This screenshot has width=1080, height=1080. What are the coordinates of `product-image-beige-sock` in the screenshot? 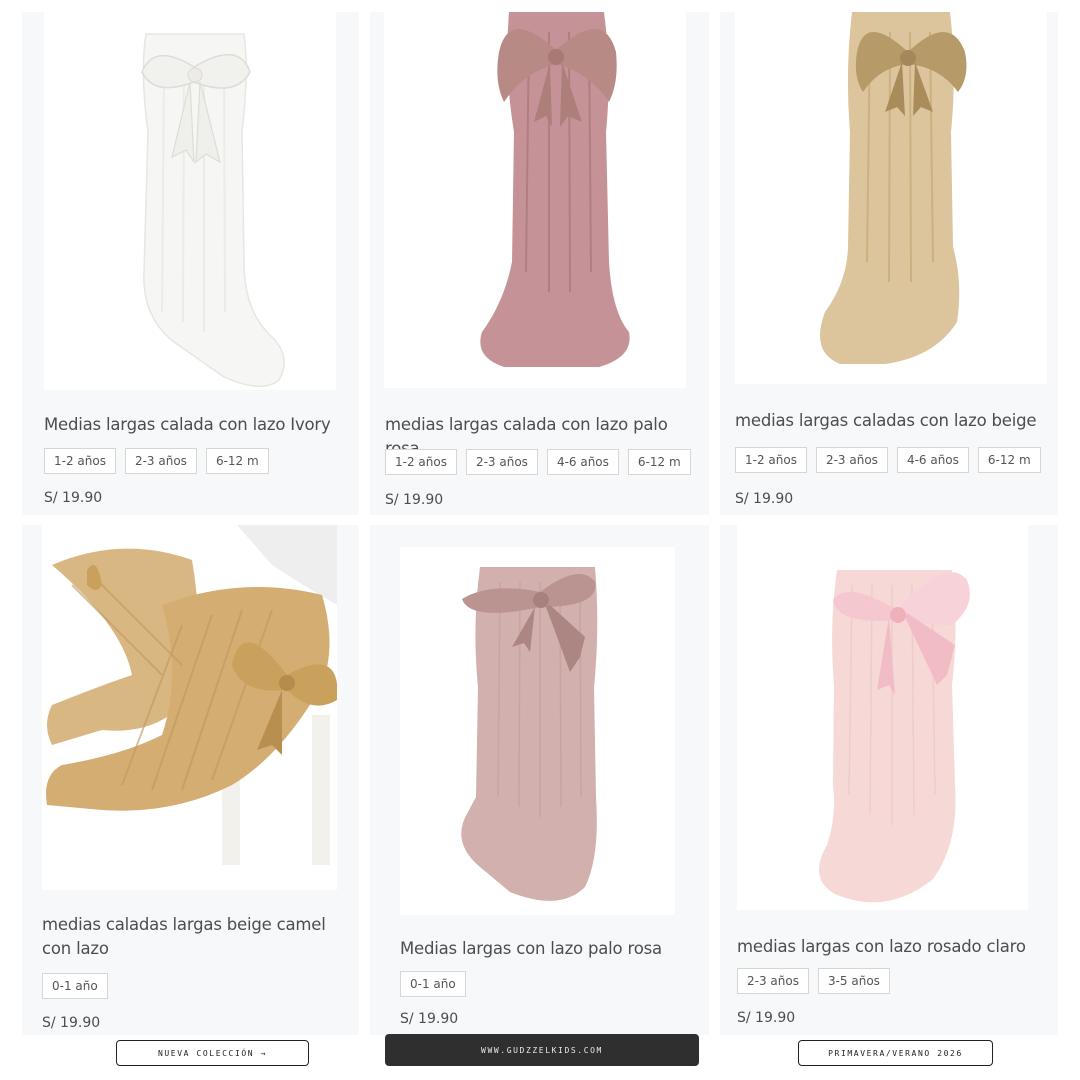 It's located at (891, 198).